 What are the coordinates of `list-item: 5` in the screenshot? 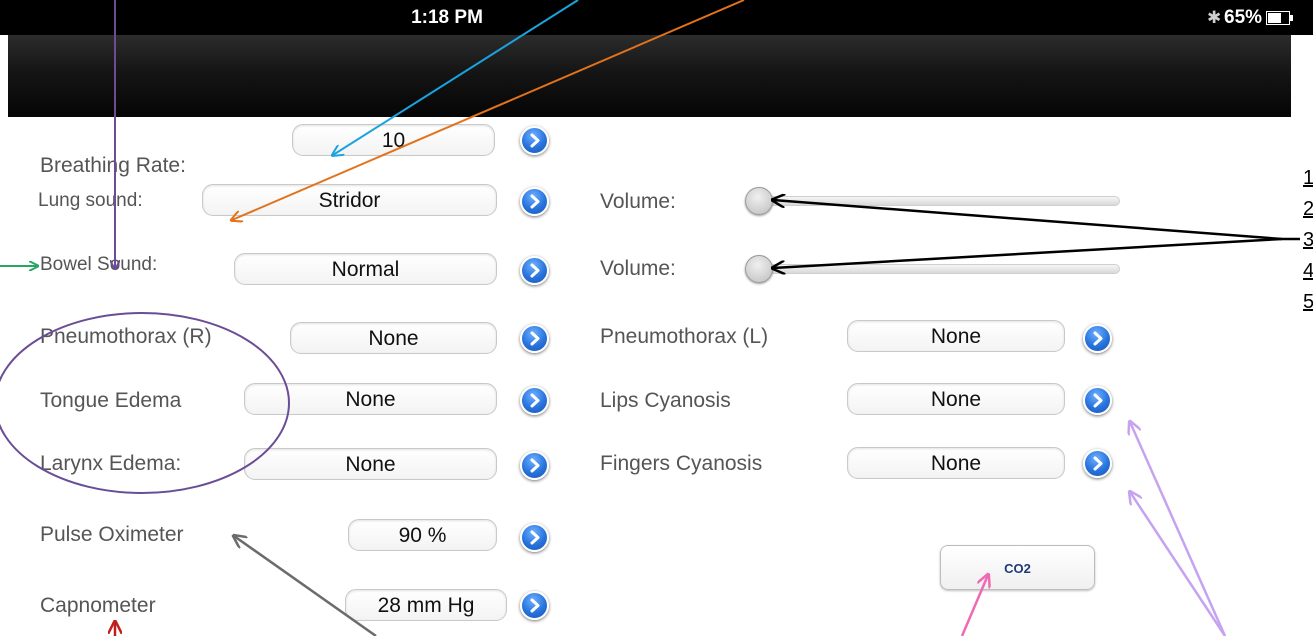 It's located at (1308, 302).